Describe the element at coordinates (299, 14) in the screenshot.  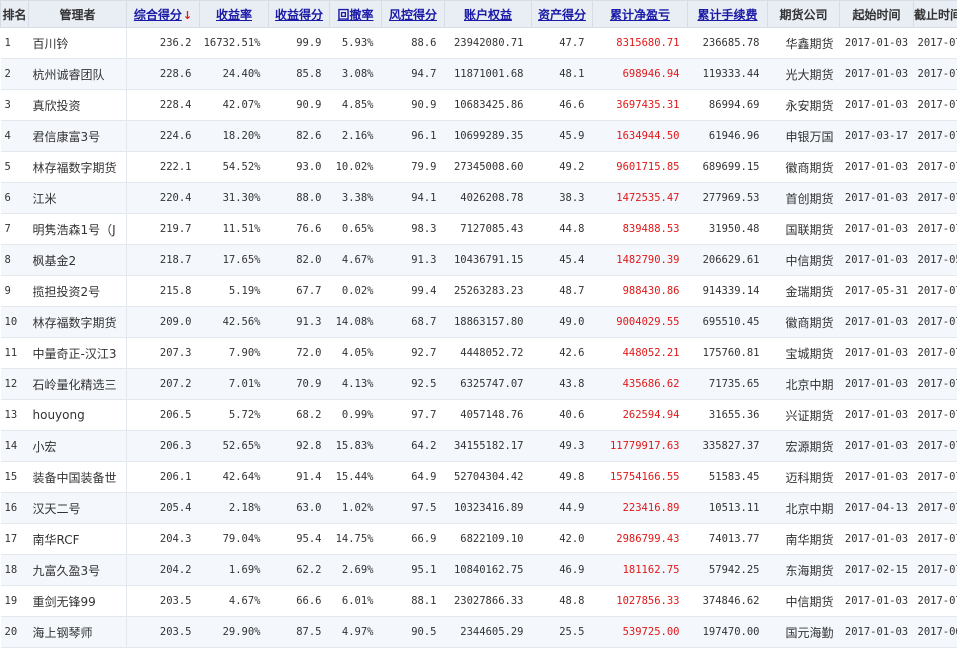
I see `header-return-score: 收益得分` at that location.